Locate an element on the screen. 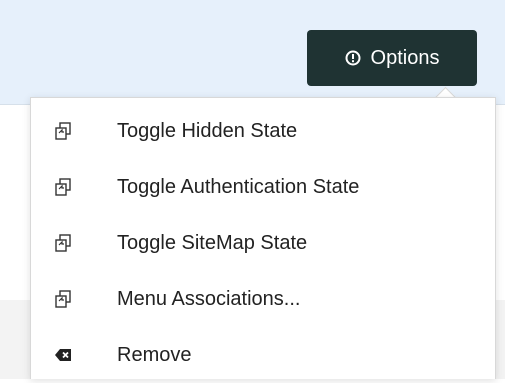 The image size is (505, 383). options-button-label: Options is located at coordinates (405, 57).